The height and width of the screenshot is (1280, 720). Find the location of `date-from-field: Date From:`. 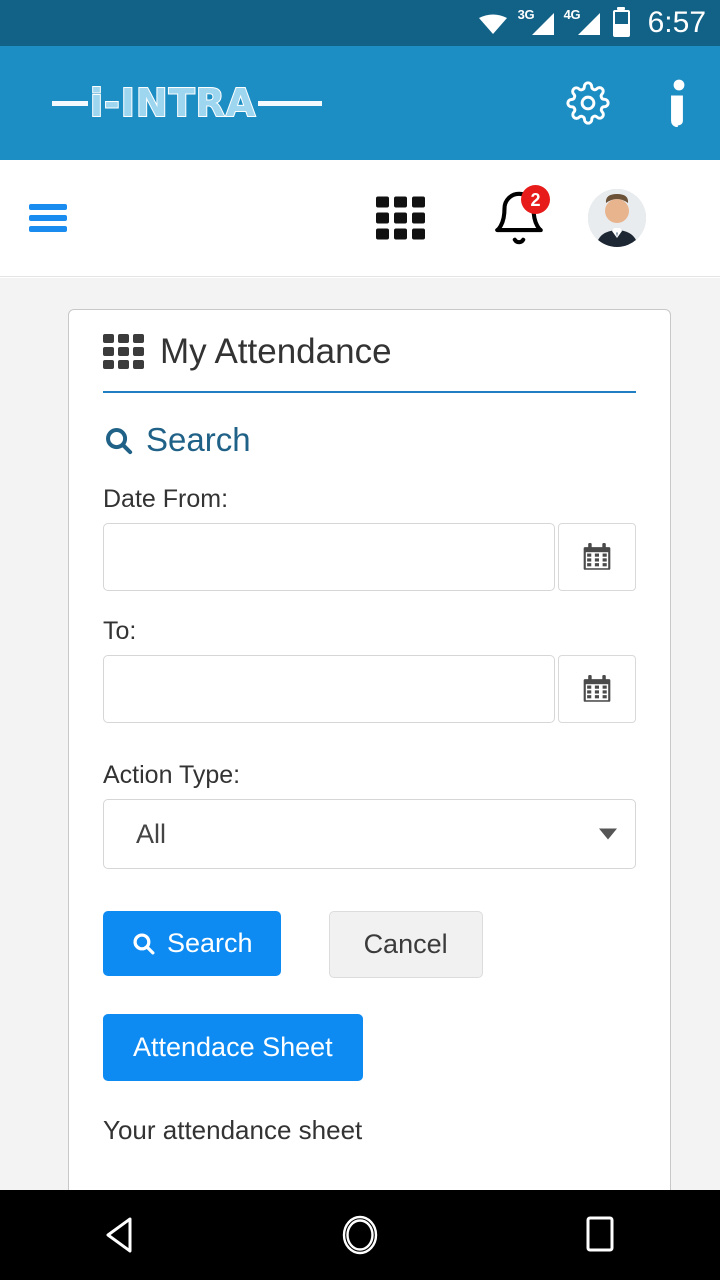

date-from-field: Date From: is located at coordinates (369, 538).